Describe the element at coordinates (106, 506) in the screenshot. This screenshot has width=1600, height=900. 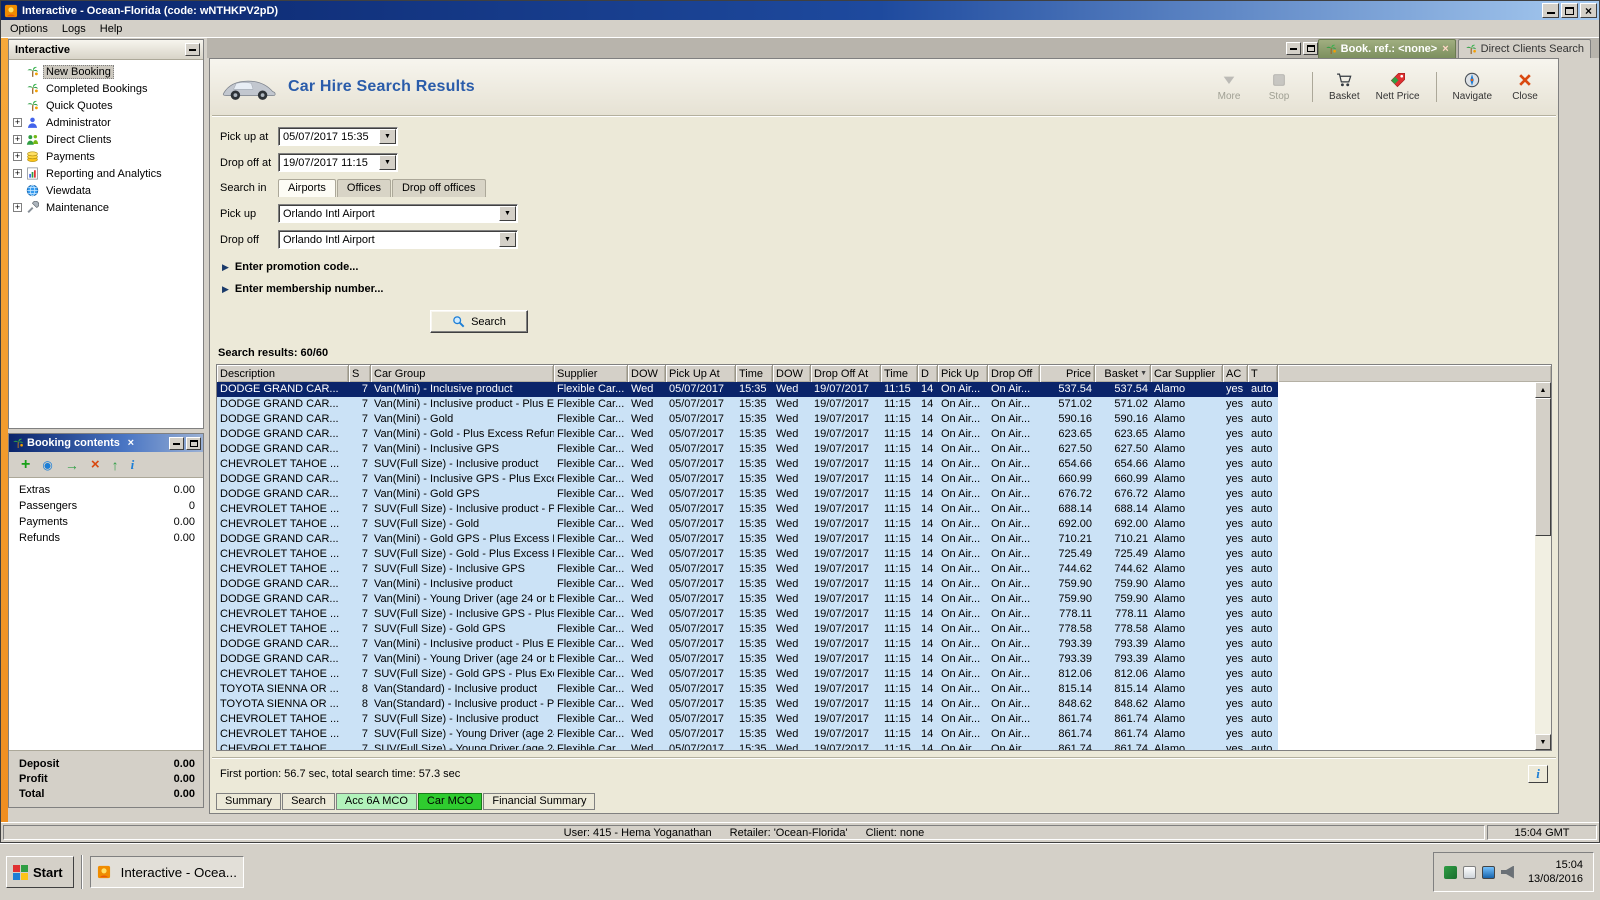
I see `row-passengers: Passengers 0` at that location.